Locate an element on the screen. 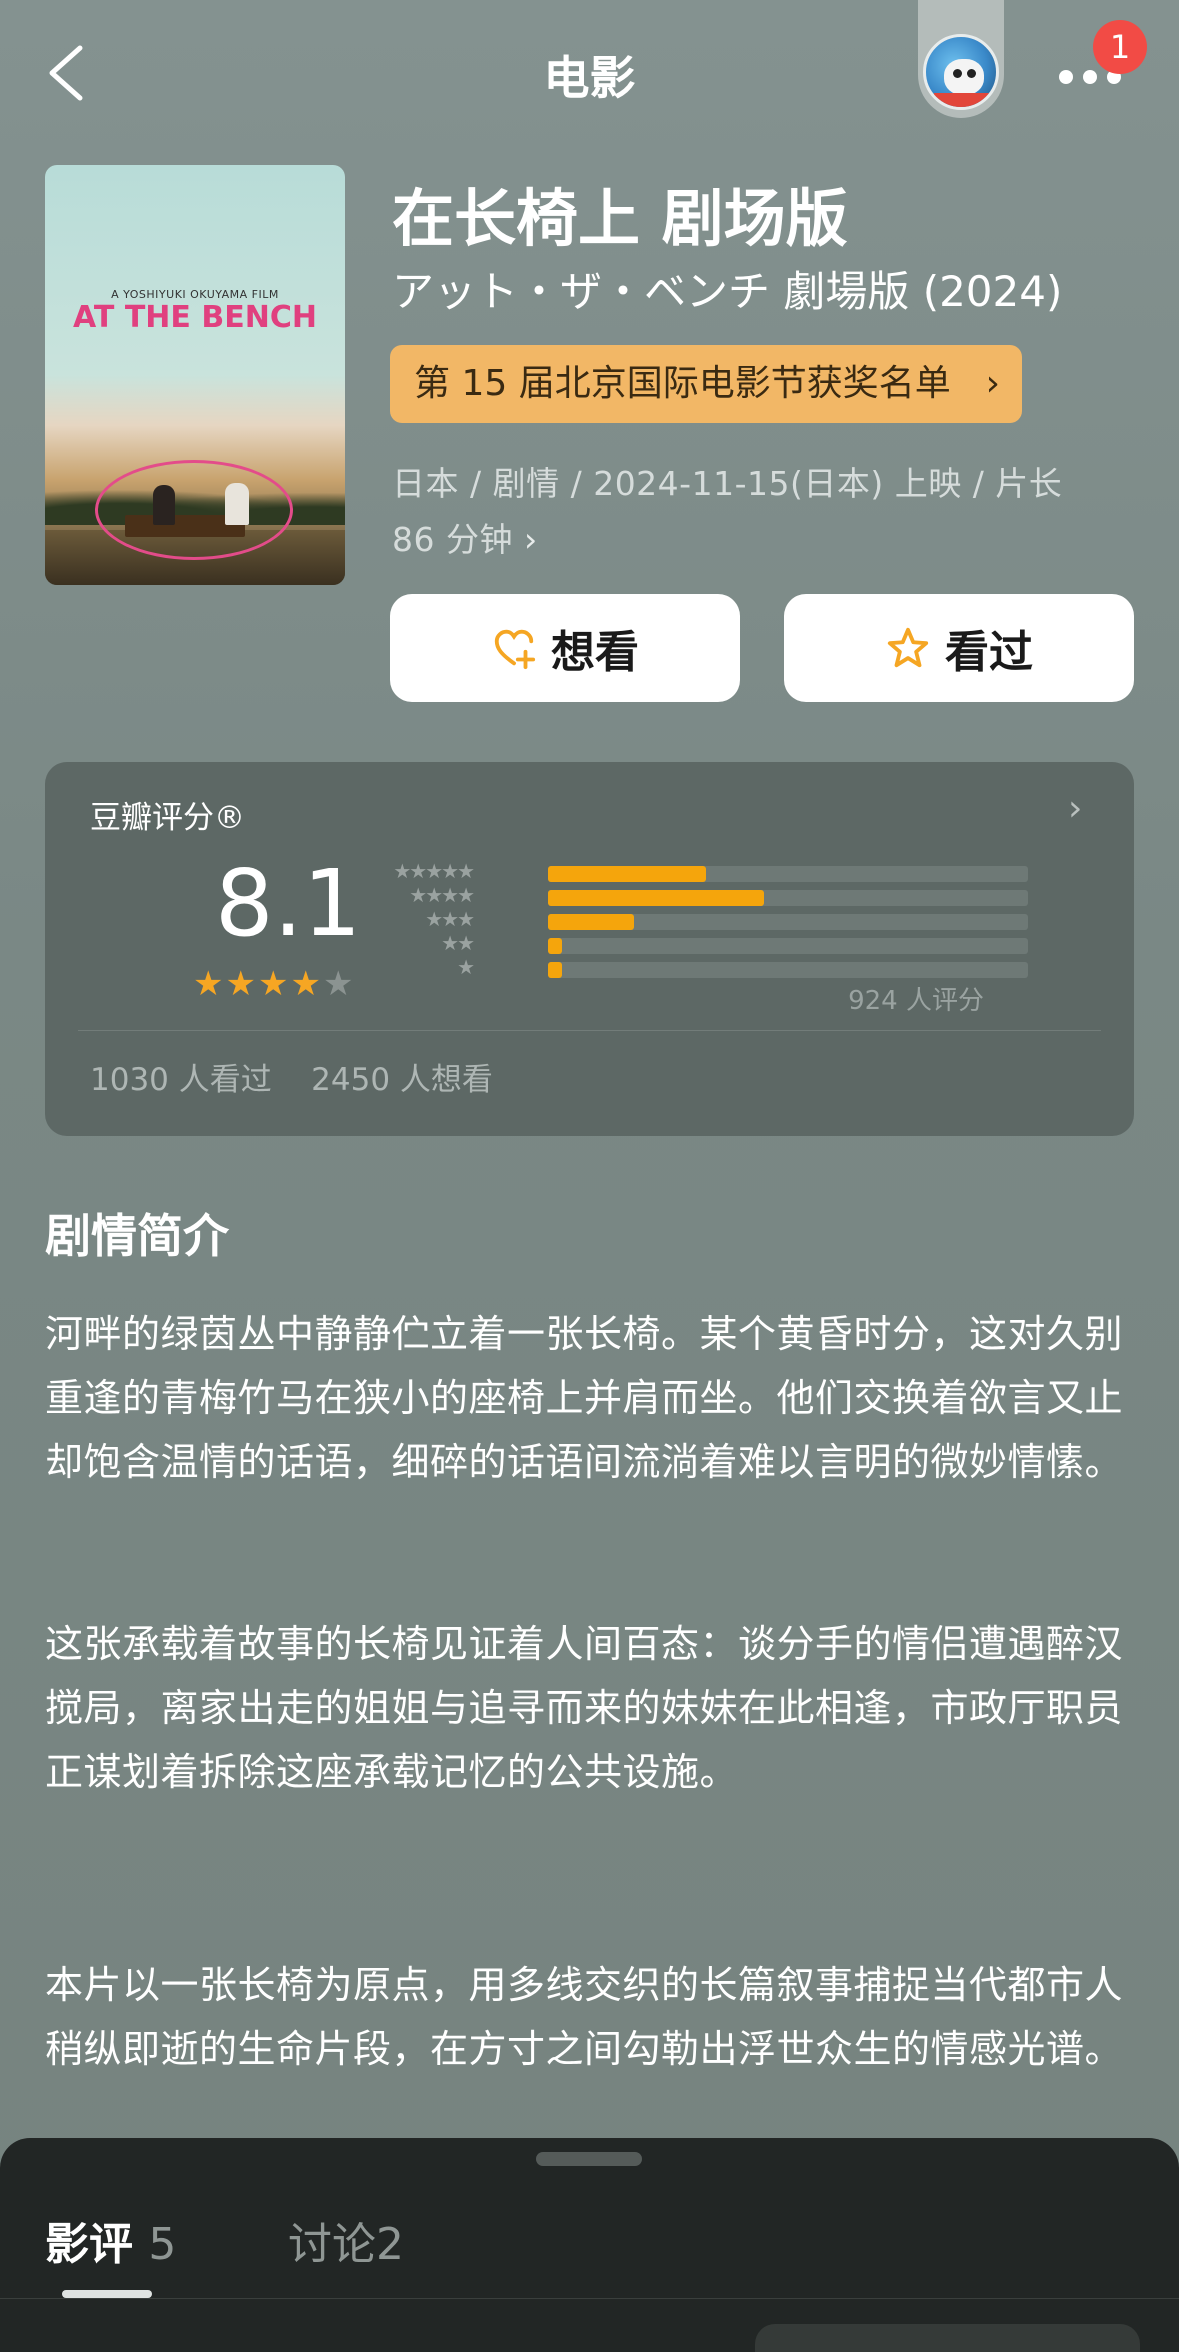 This screenshot has height=2352, width=1179. rating-label: 豆瓣评分® is located at coordinates (167, 818).